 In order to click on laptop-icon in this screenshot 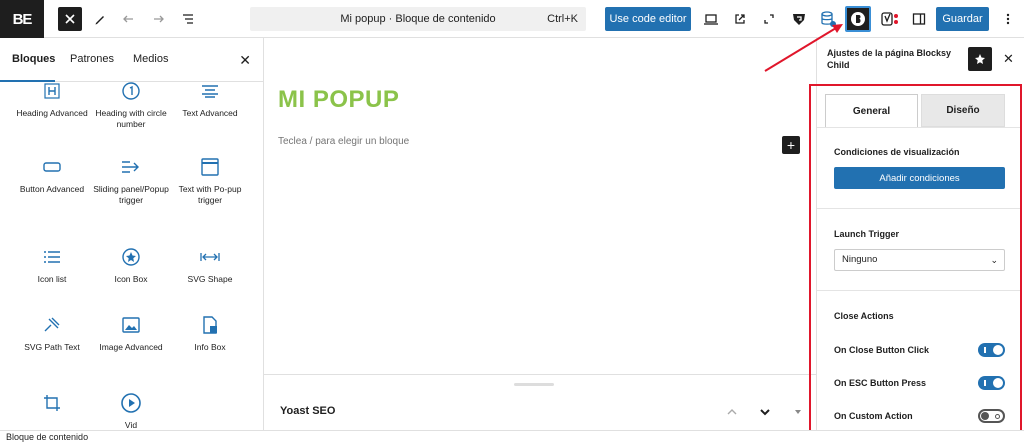, I will do `click(711, 19)`.